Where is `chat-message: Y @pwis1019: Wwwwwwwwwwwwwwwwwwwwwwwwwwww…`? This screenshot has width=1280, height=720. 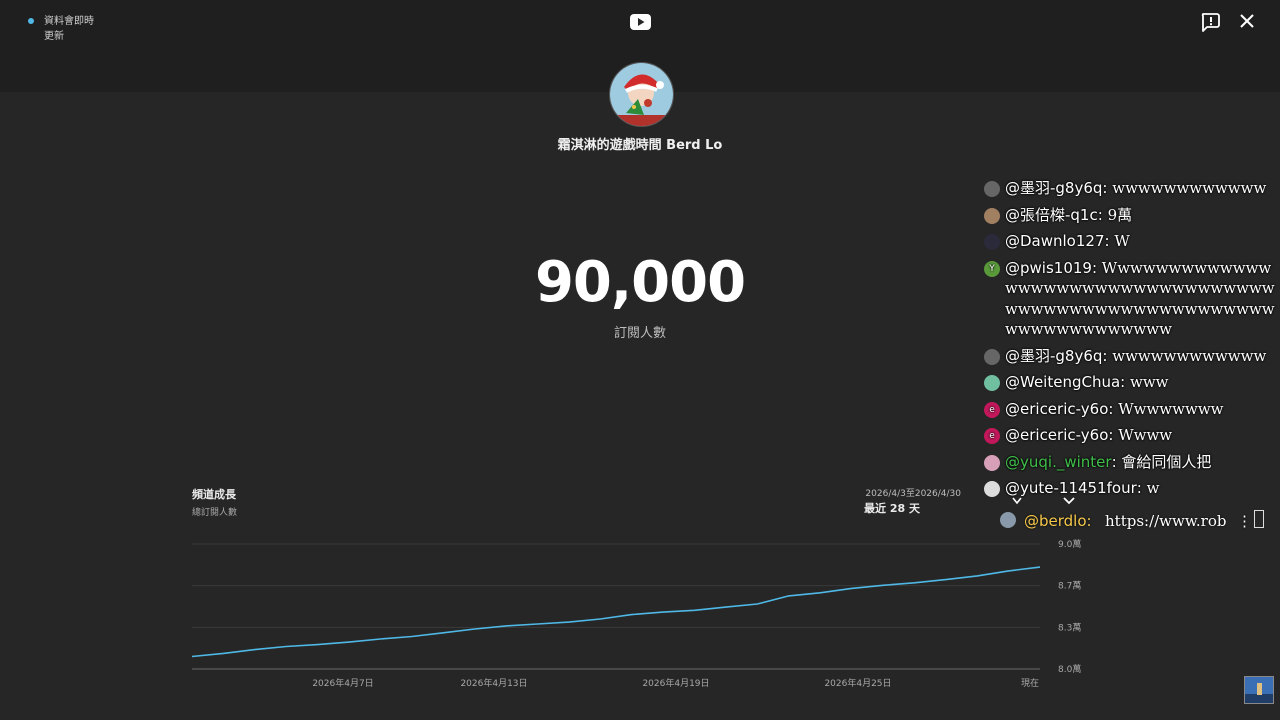 chat-message: Y @pwis1019: Wwwwwwwwwwwwwwwwwwwwwwwwwwww… is located at coordinates (1130, 299).